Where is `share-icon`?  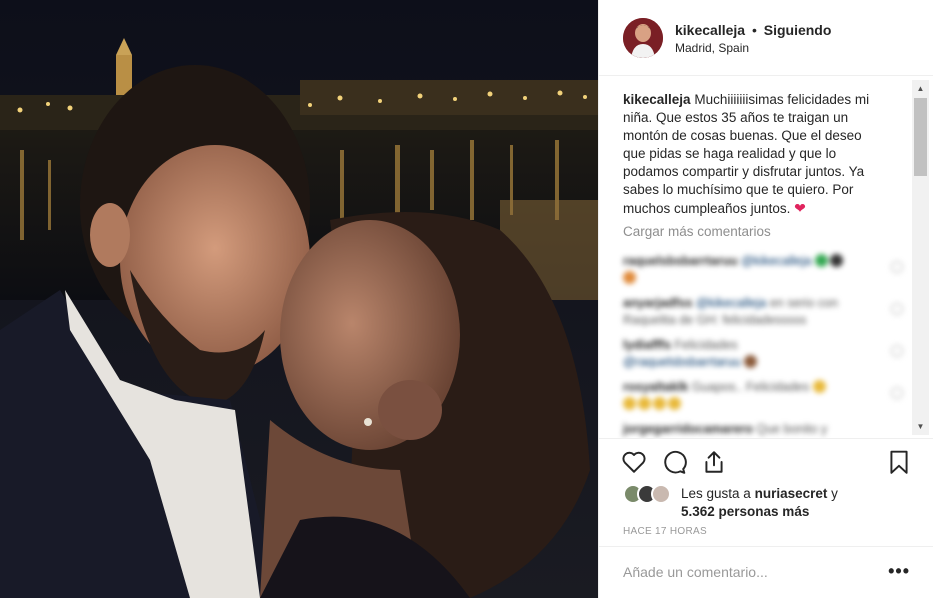
share-icon is located at coordinates (714, 462).